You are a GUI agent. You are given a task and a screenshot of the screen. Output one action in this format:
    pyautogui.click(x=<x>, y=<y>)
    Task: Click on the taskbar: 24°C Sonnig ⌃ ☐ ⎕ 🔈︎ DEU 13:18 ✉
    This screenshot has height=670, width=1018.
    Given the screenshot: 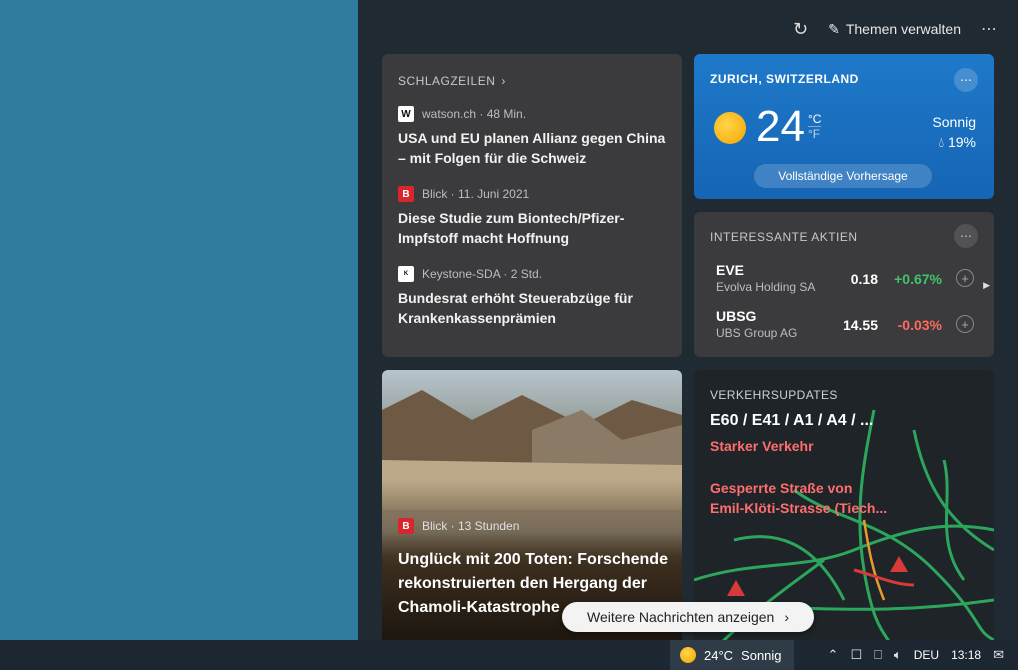 What is the action you would take?
    pyautogui.click(x=509, y=655)
    